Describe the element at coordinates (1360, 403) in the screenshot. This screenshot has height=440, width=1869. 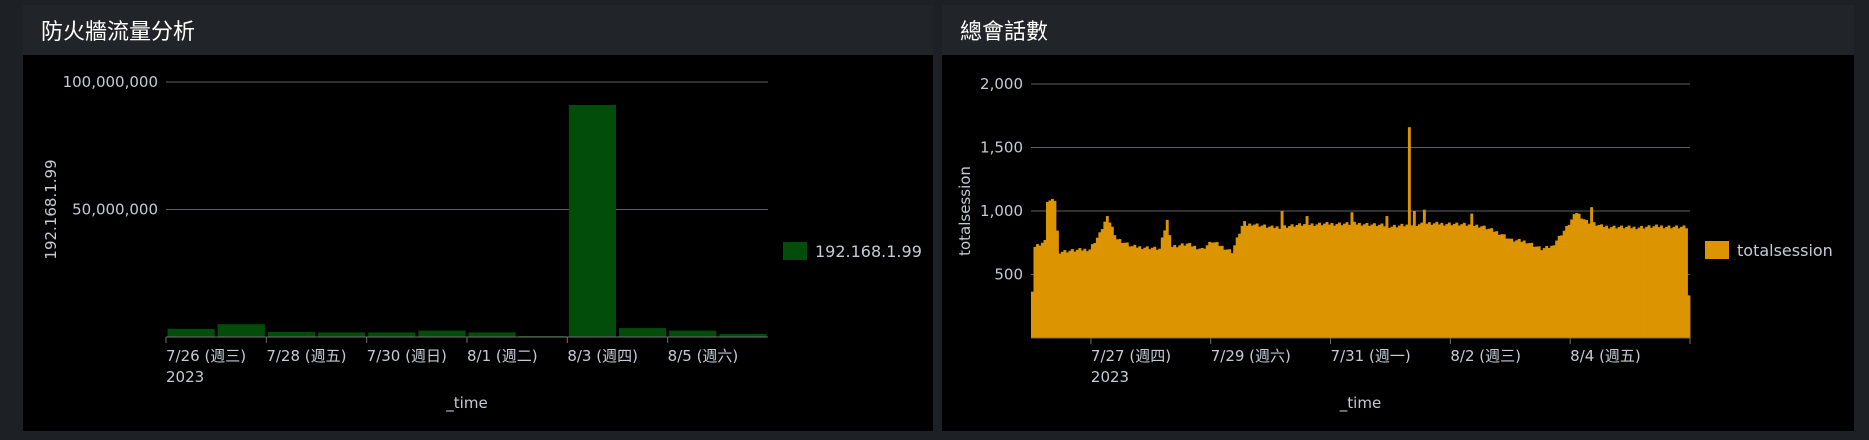
I see `x-axis-title: _time` at that location.